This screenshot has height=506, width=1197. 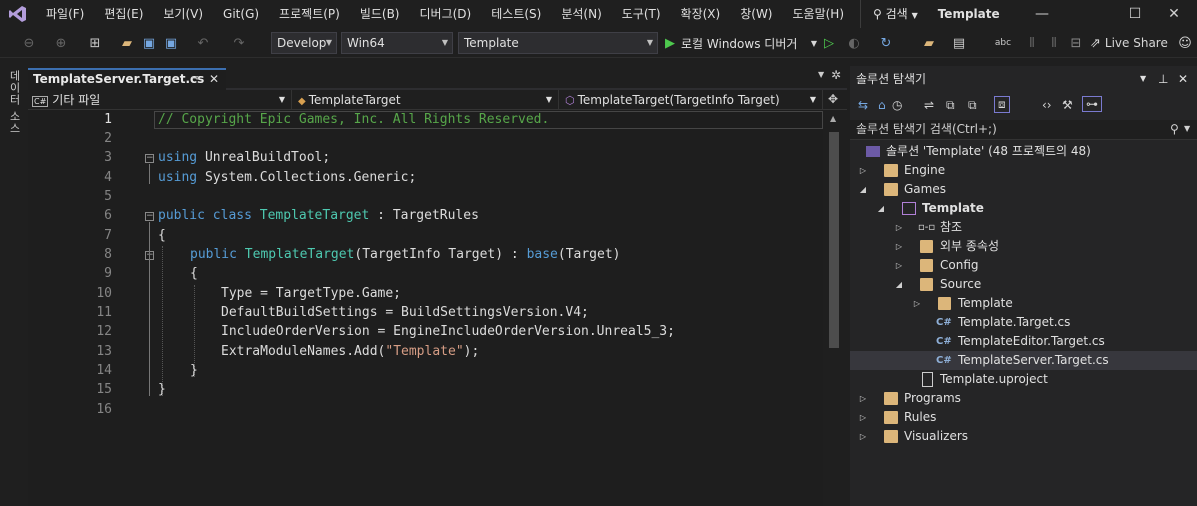 What do you see at coordinates (833, 118) in the screenshot?
I see `scroll-up-icon: ▲` at bounding box center [833, 118].